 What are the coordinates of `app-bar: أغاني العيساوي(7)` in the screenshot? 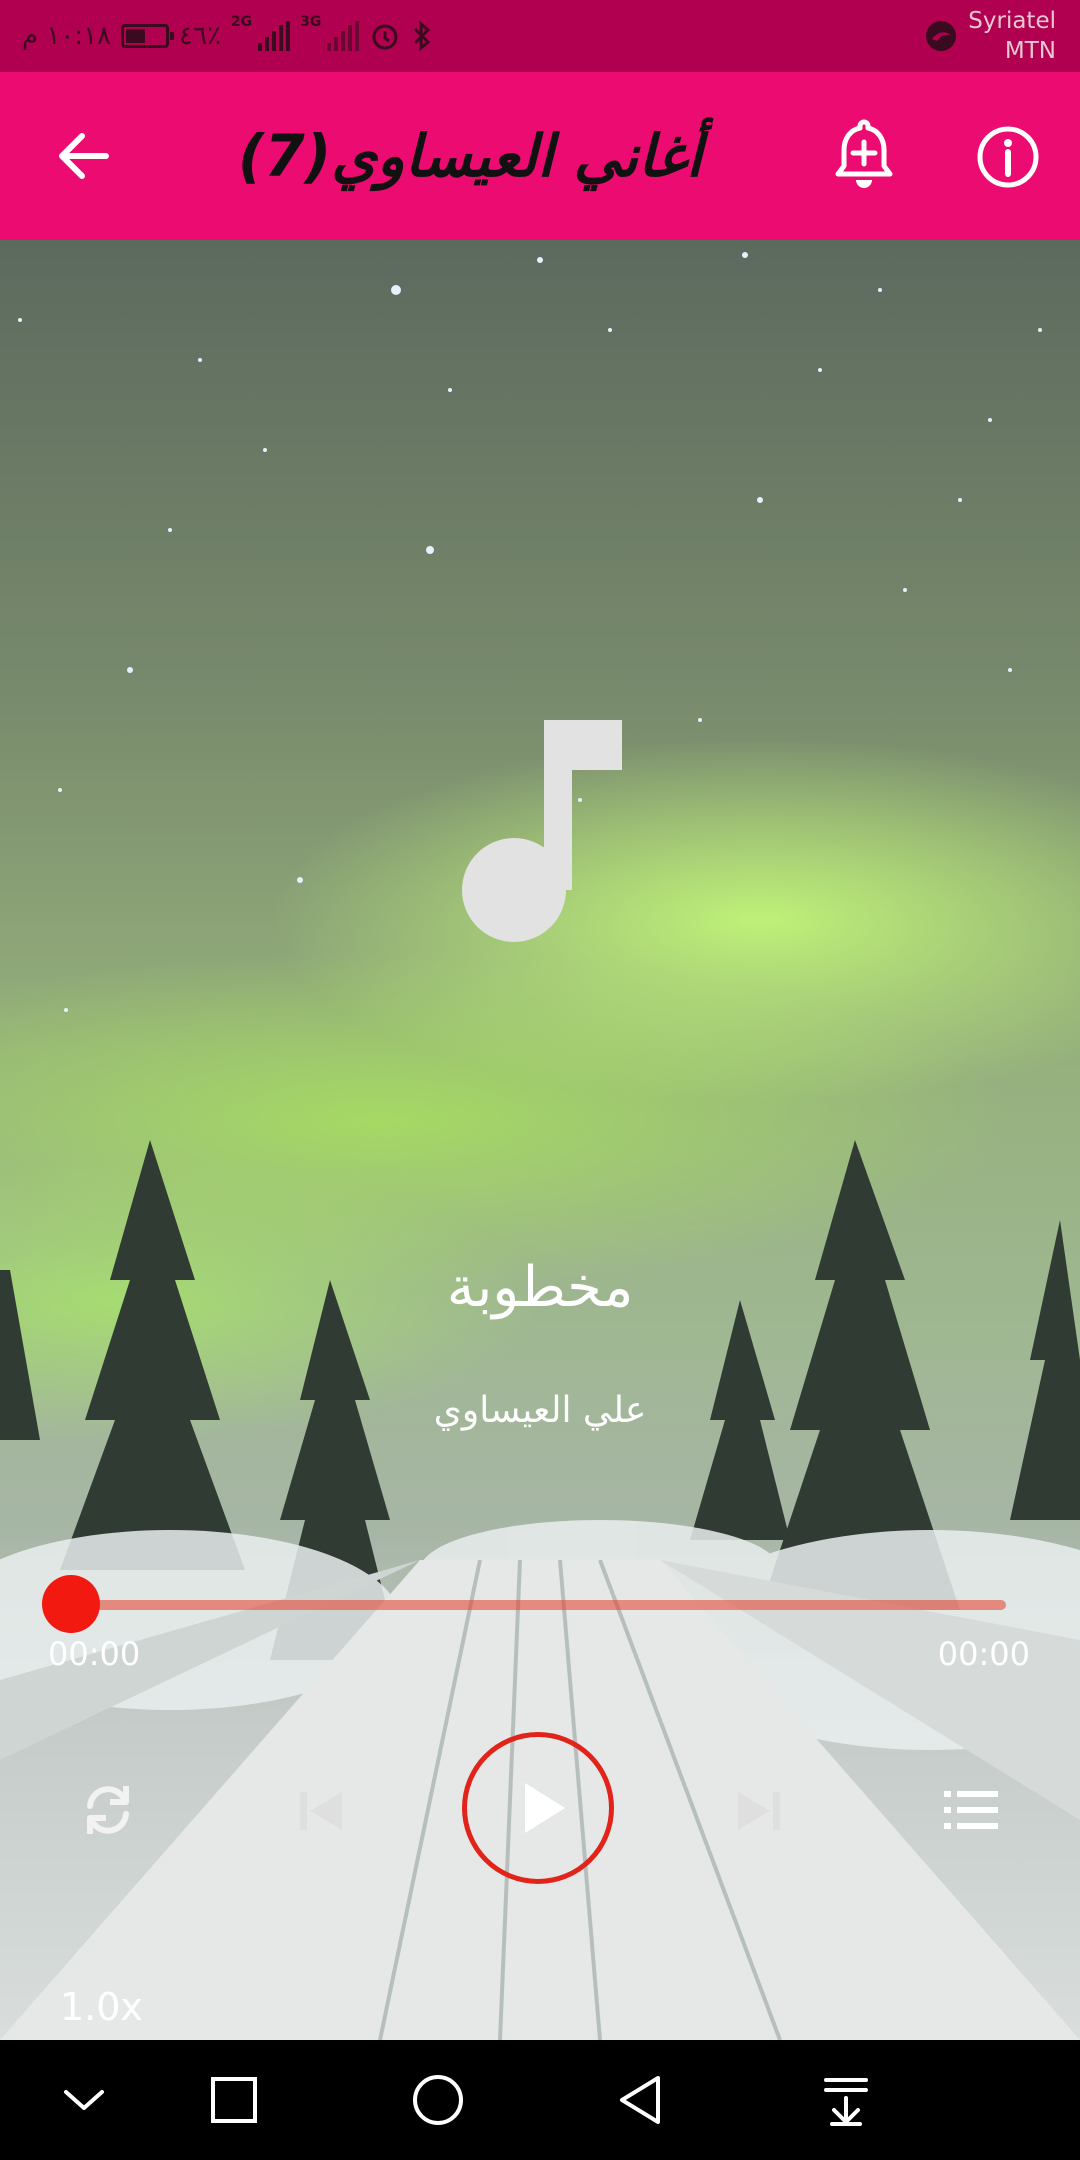 It's located at (540, 156).